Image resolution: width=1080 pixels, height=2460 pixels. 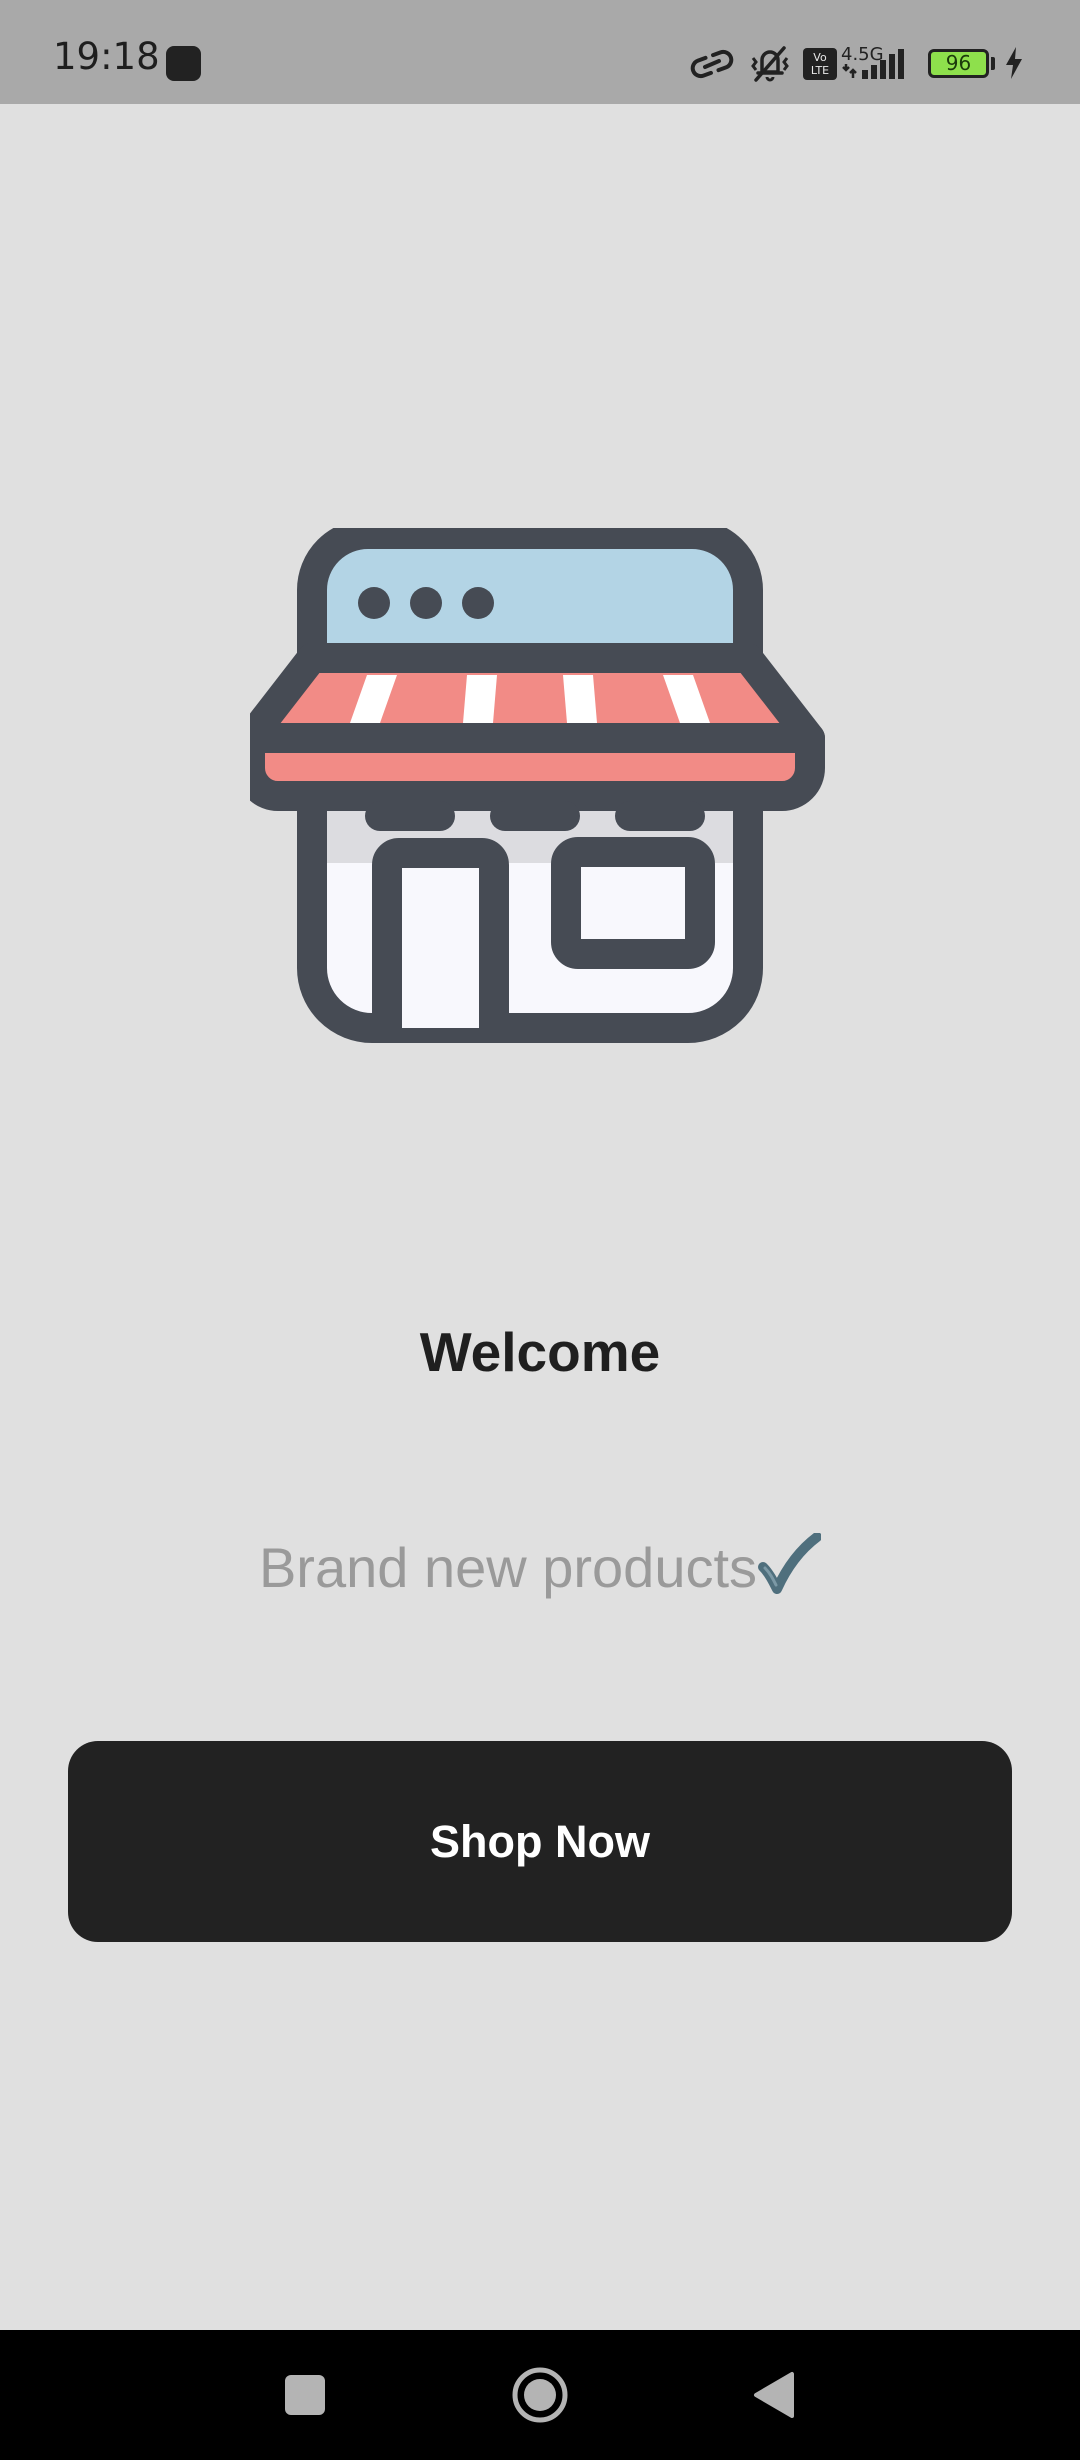 I want to click on check-mark-icon, so click(x=790, y=1563).